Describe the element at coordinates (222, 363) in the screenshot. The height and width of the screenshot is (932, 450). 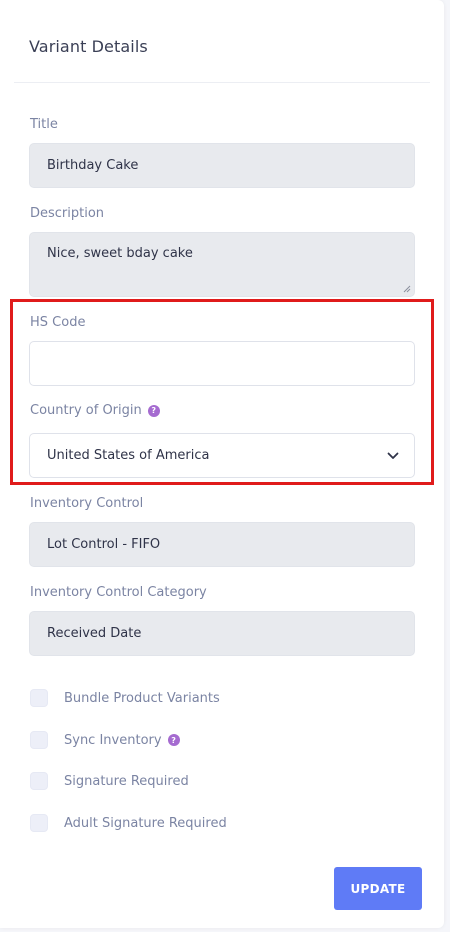
I see `hs-code-input` at that location.